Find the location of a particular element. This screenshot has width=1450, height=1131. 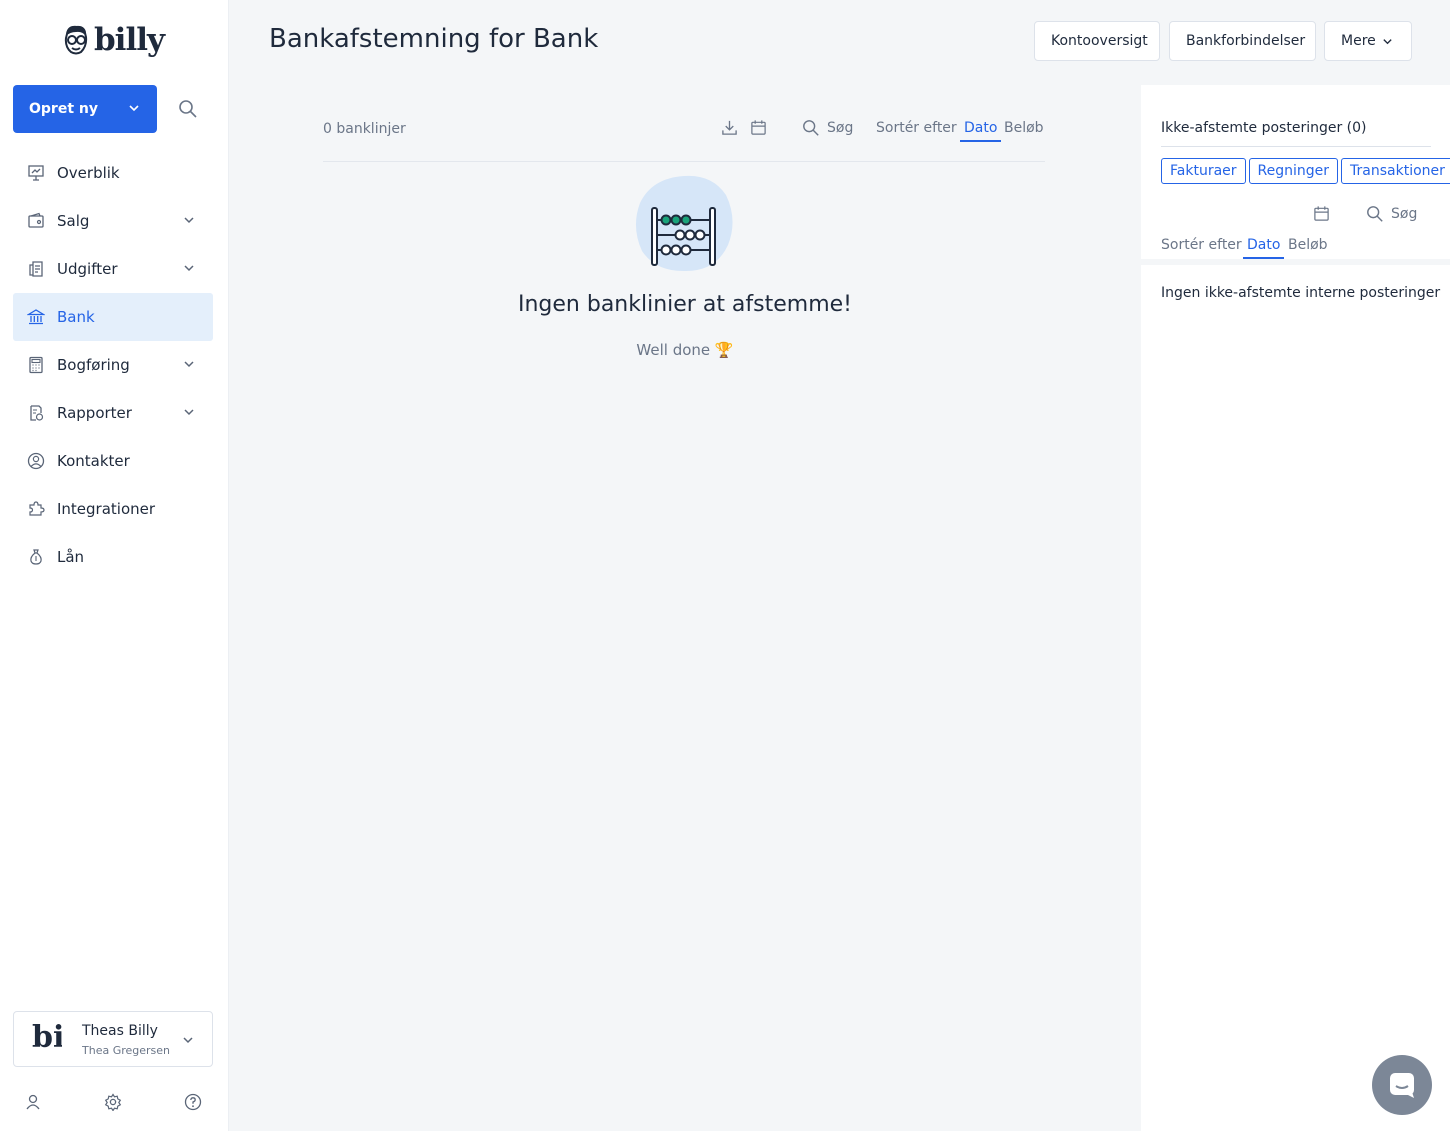

tab-bills: Regninger is located at coordinates (1293, 171).